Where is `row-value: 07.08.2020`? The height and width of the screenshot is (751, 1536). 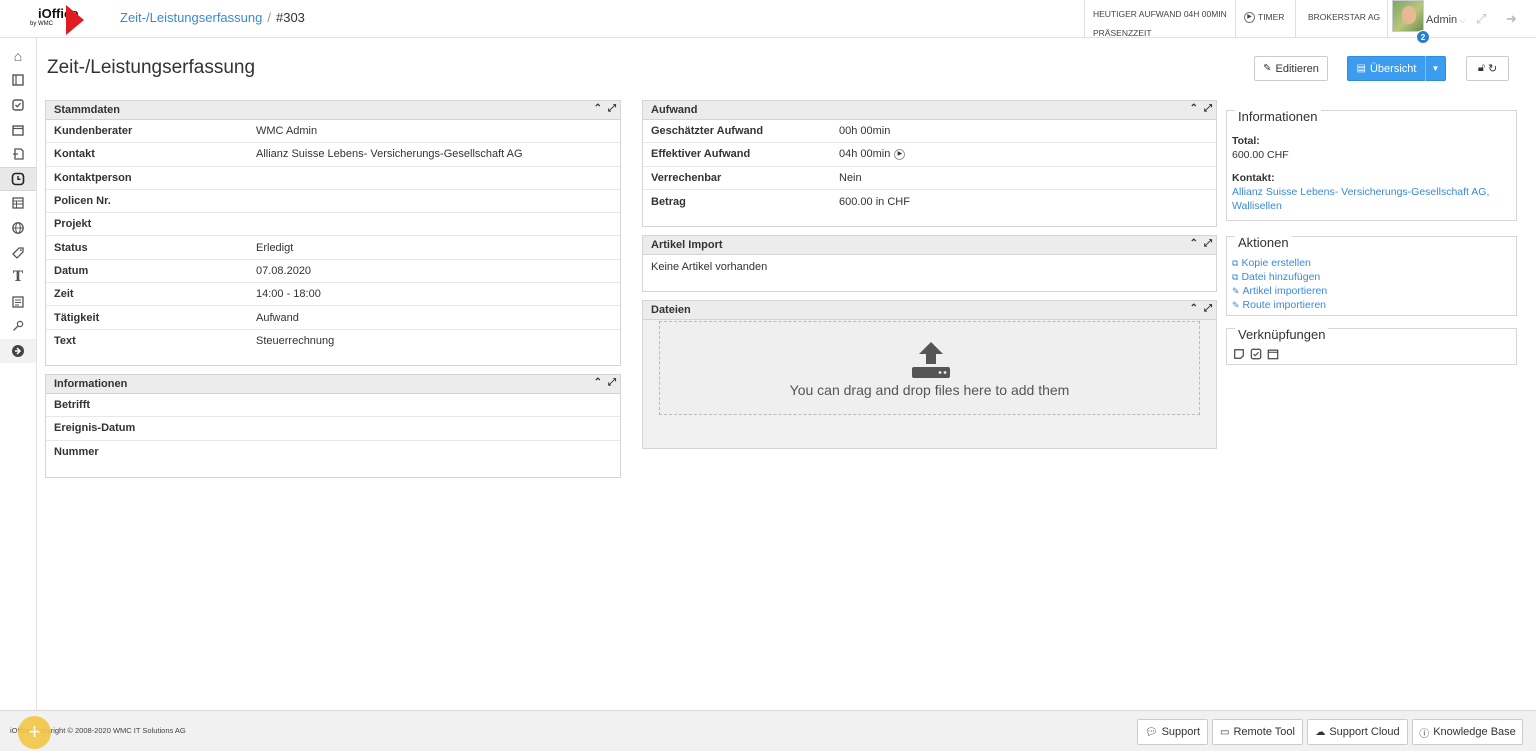 row-value: 07.08.2020 is located at coordinates (284, 270).